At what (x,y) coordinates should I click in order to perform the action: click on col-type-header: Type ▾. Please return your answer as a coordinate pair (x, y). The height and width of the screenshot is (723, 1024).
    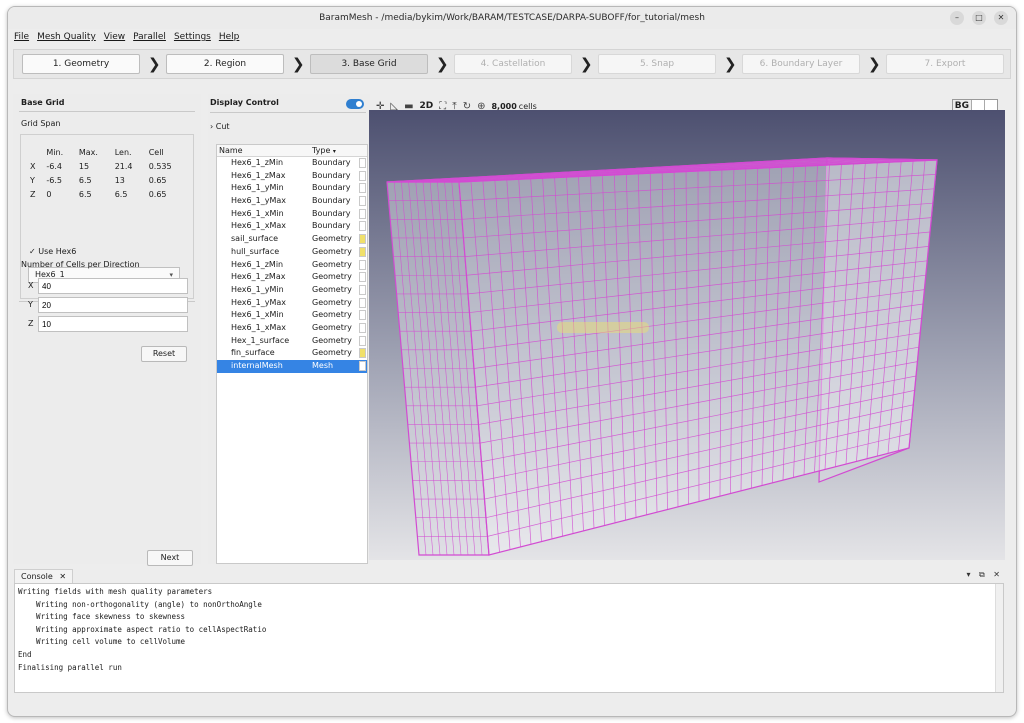
    Looking at the image, I should click on (335, 150).